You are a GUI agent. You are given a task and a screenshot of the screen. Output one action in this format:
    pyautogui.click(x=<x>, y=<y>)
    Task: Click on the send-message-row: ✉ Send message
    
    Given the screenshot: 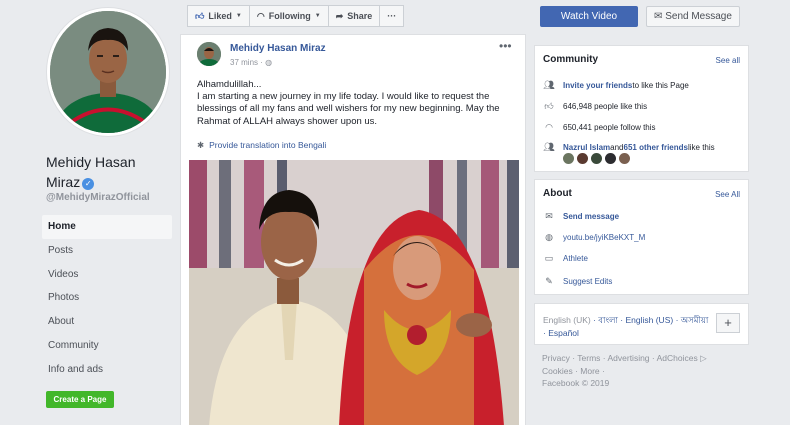 What is the action you would take?
    pyautogui.click(x=581, y=216)
    